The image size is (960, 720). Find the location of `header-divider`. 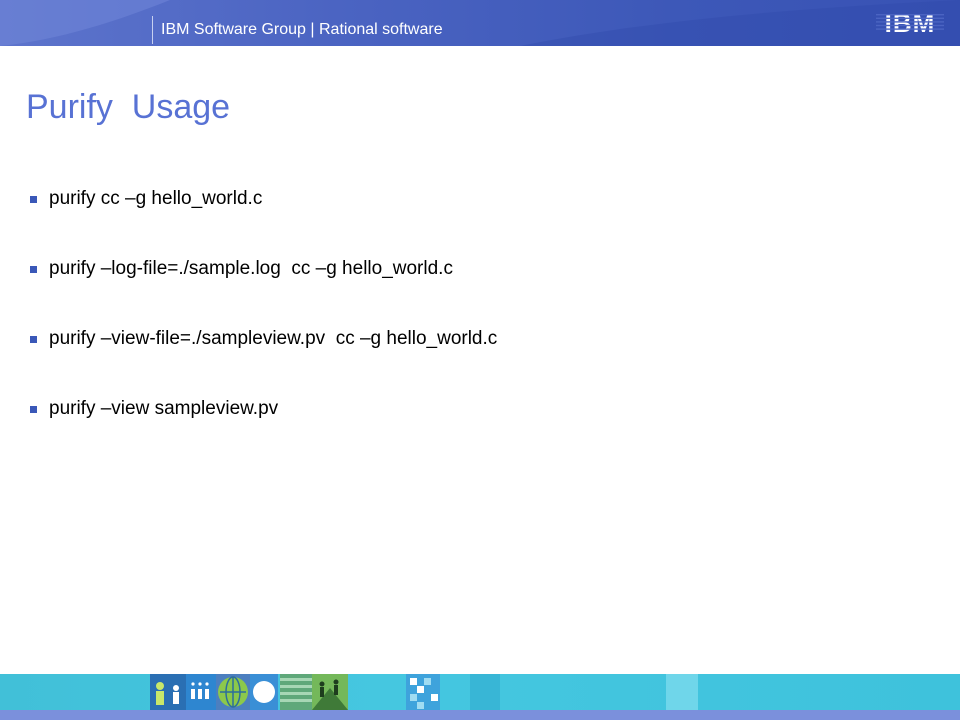

header-divider is located at coordinates (152, 30).